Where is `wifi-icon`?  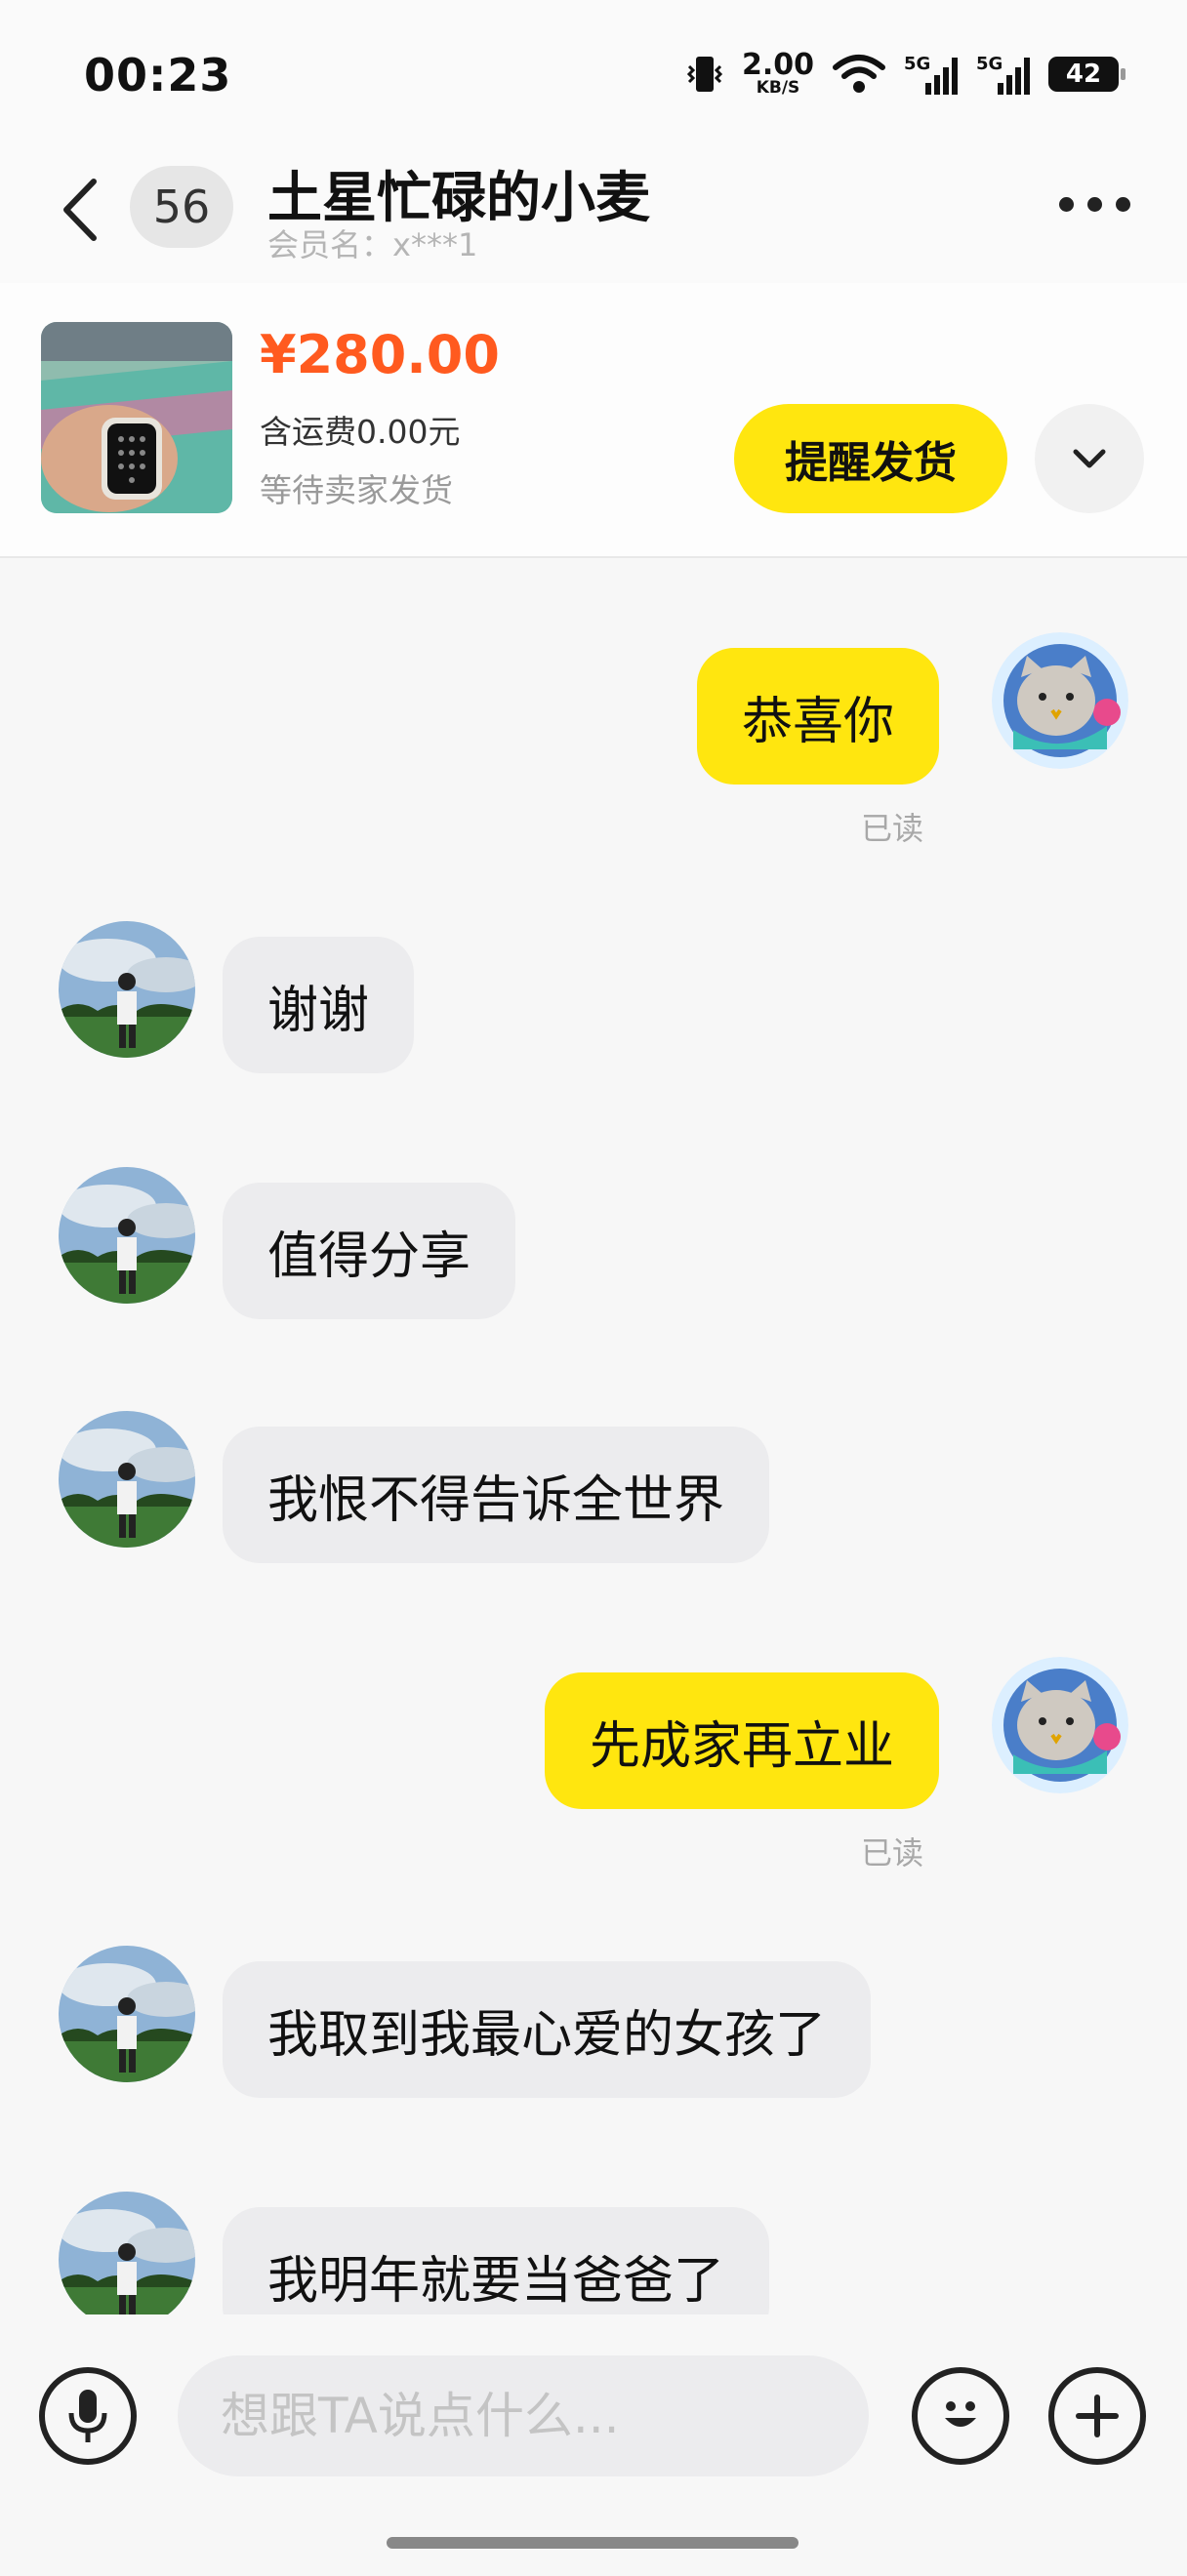 wifi-icon is located at coordinates (859, 73).